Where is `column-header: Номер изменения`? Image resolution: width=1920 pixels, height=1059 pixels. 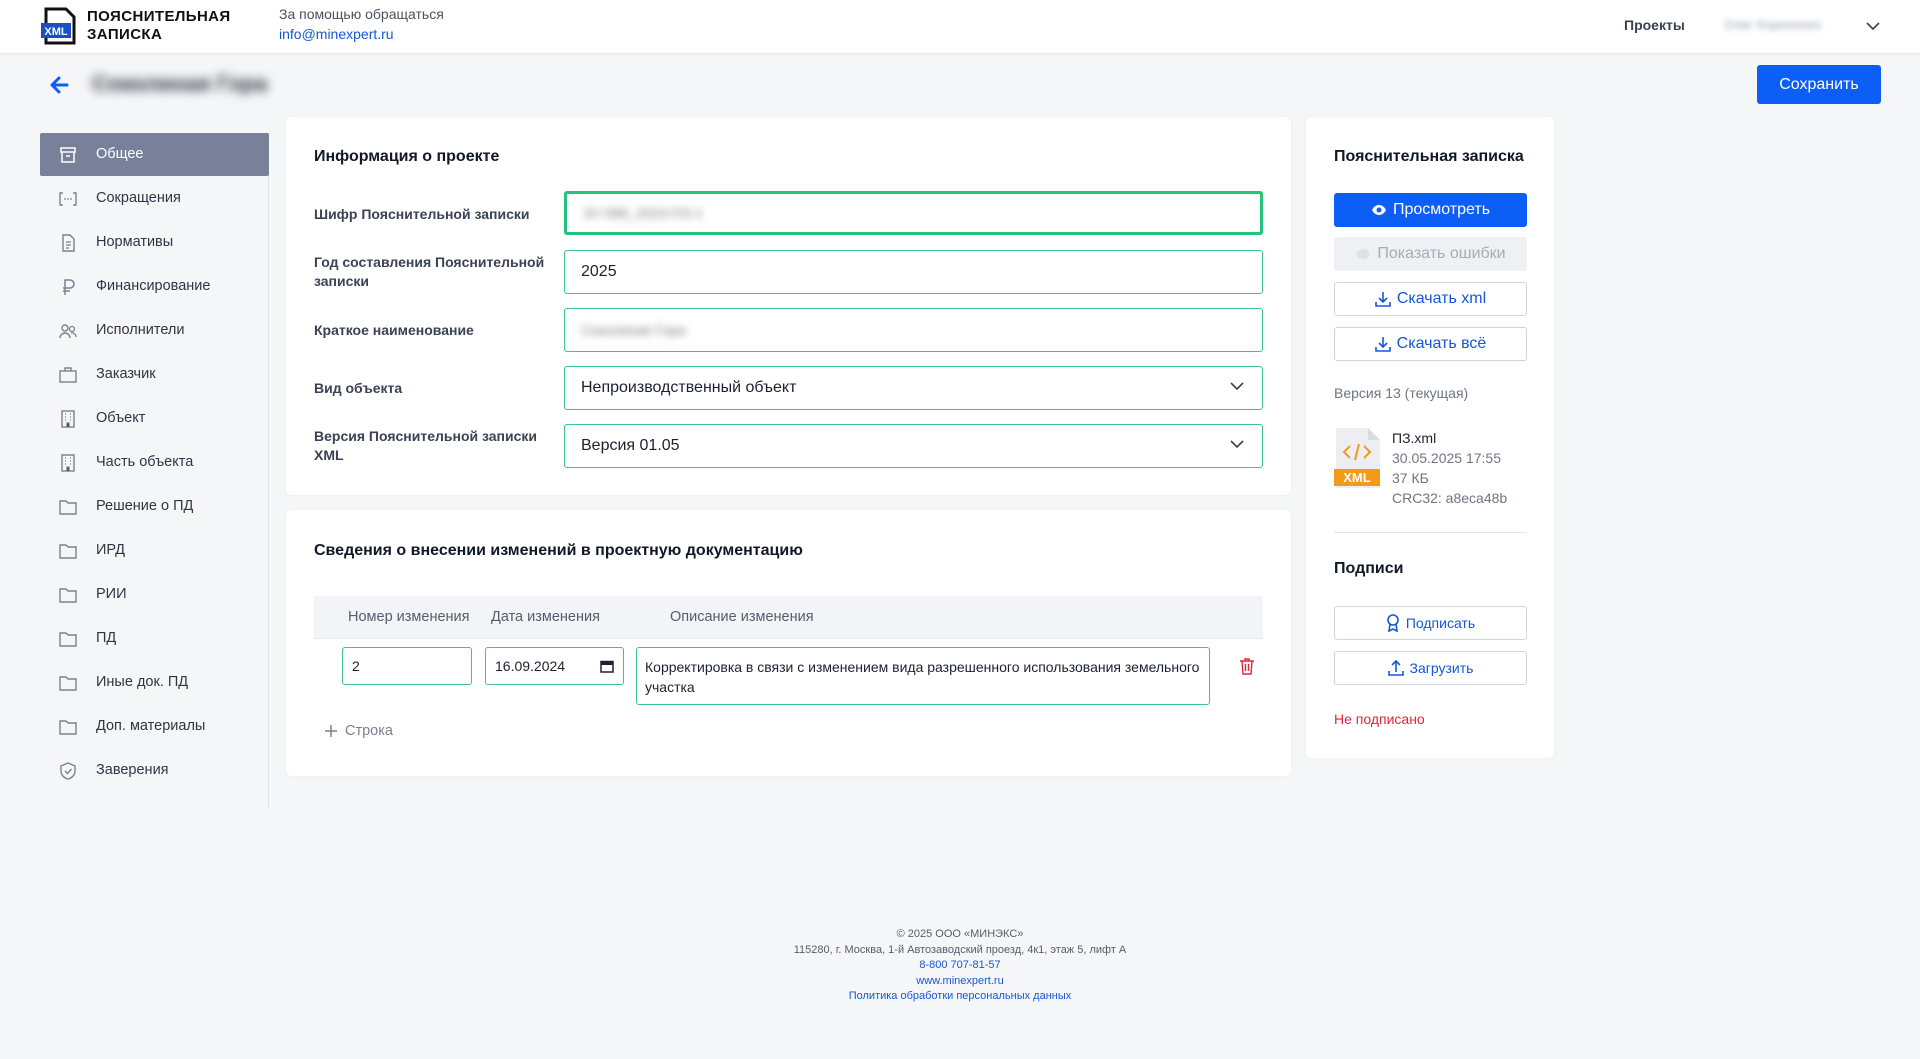
column-header: Номер изменения is located at coordinates (409, 617).